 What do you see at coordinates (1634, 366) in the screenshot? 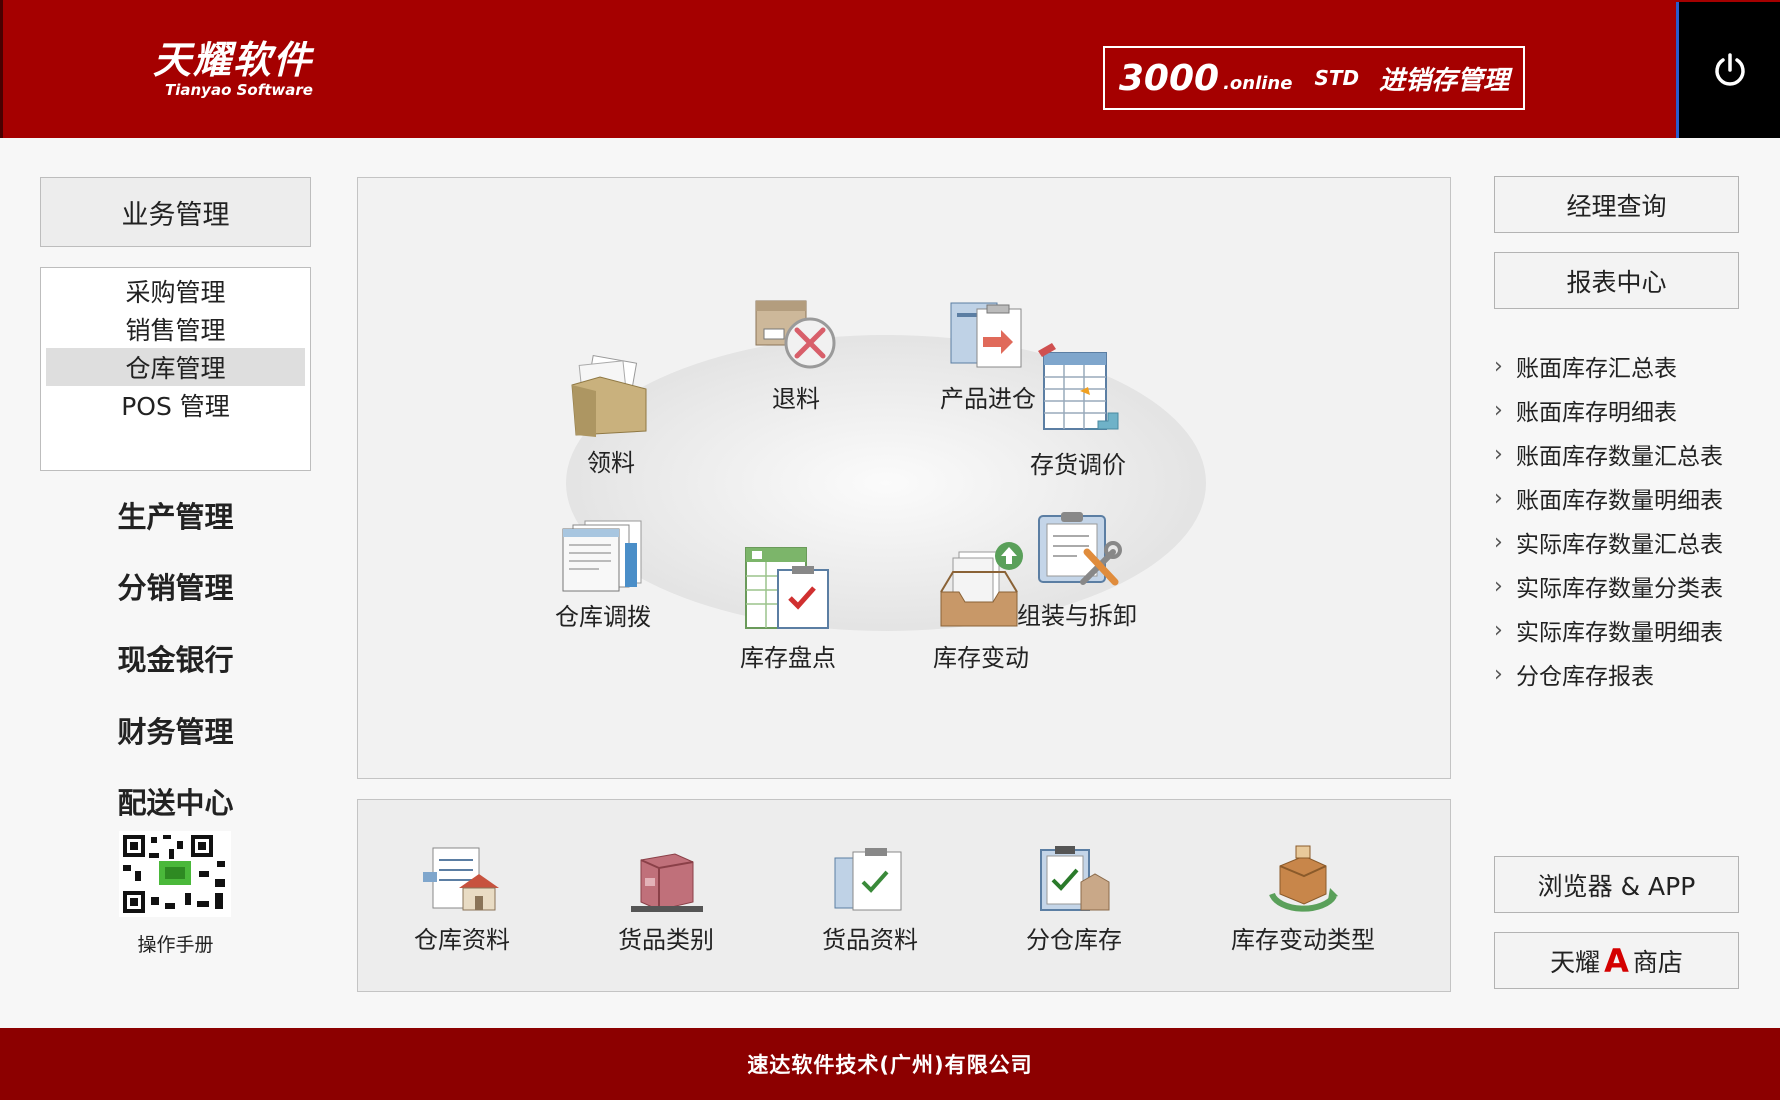
I see `report-link: › 账面库存汇总表` at bounding box center [1634, 366].